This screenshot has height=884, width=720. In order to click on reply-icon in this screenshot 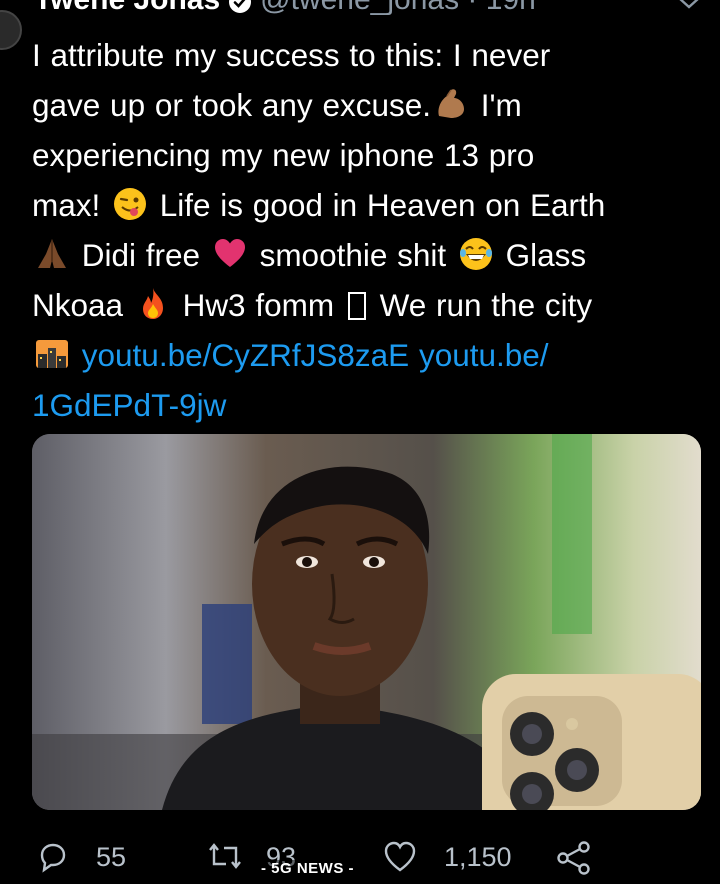, I will do `click(53, 857)`.